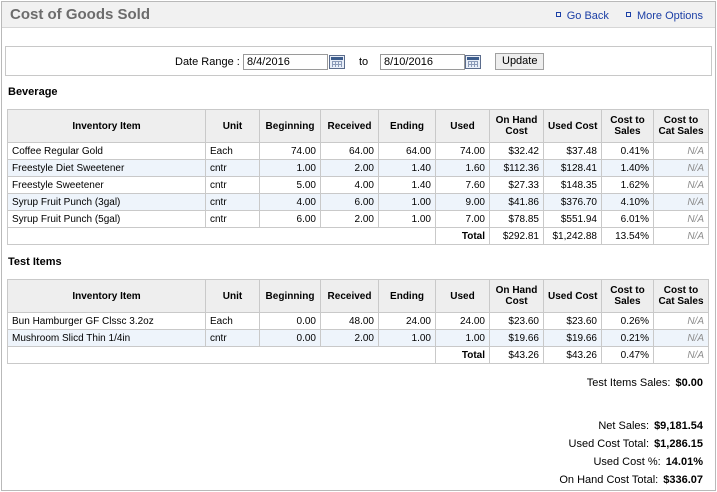 The height and width of the screenshot is (492, 717). I want to click on cell-cost-to-sales: 4.10%, so click(627, 202).